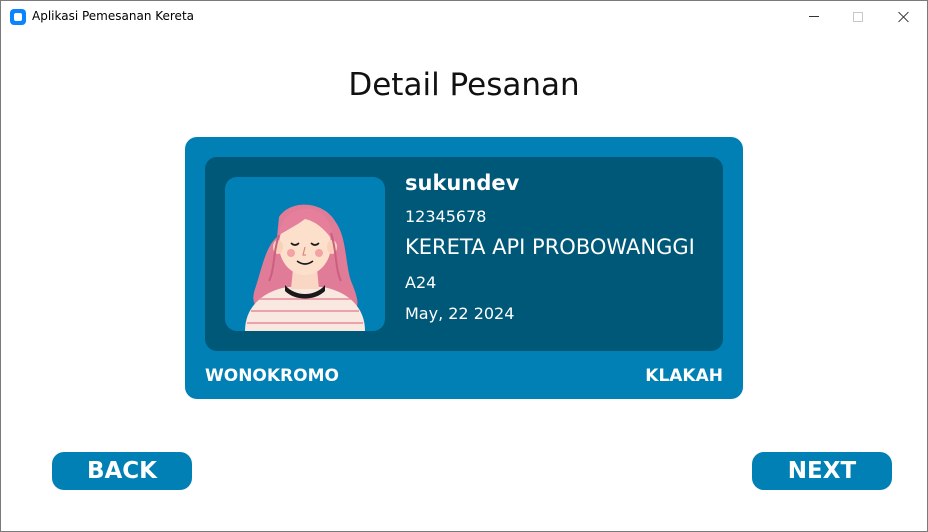  What do you see at coordinates (446, 216) in the screenshot?
I see `passenger-id: 12345678` at bounding box center [446, 216].